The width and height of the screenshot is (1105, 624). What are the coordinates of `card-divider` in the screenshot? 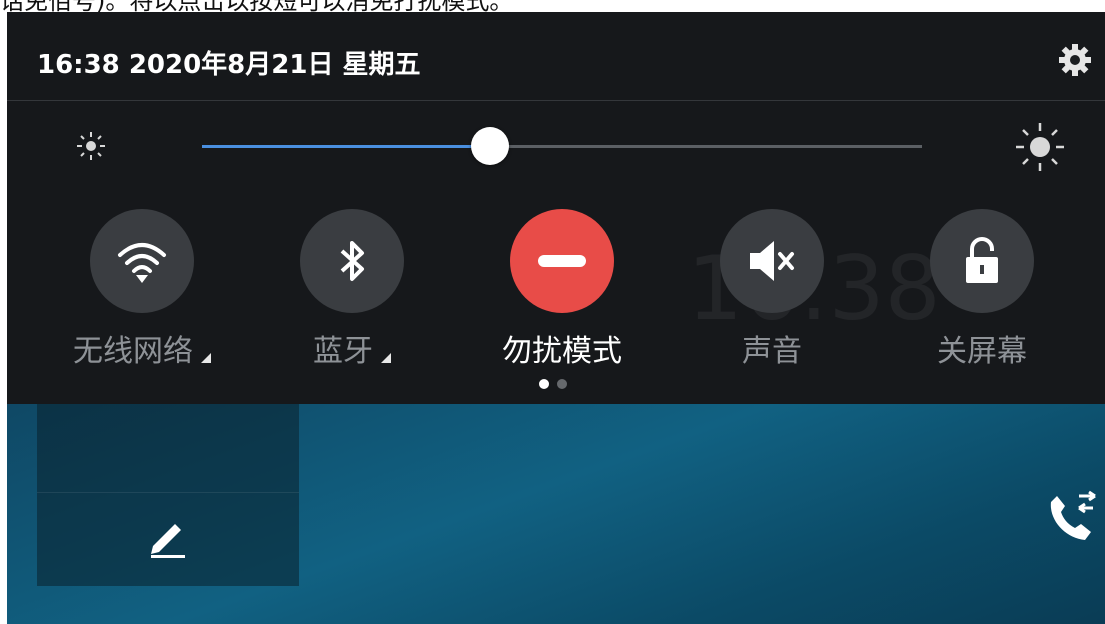 It's located at (168, 492).